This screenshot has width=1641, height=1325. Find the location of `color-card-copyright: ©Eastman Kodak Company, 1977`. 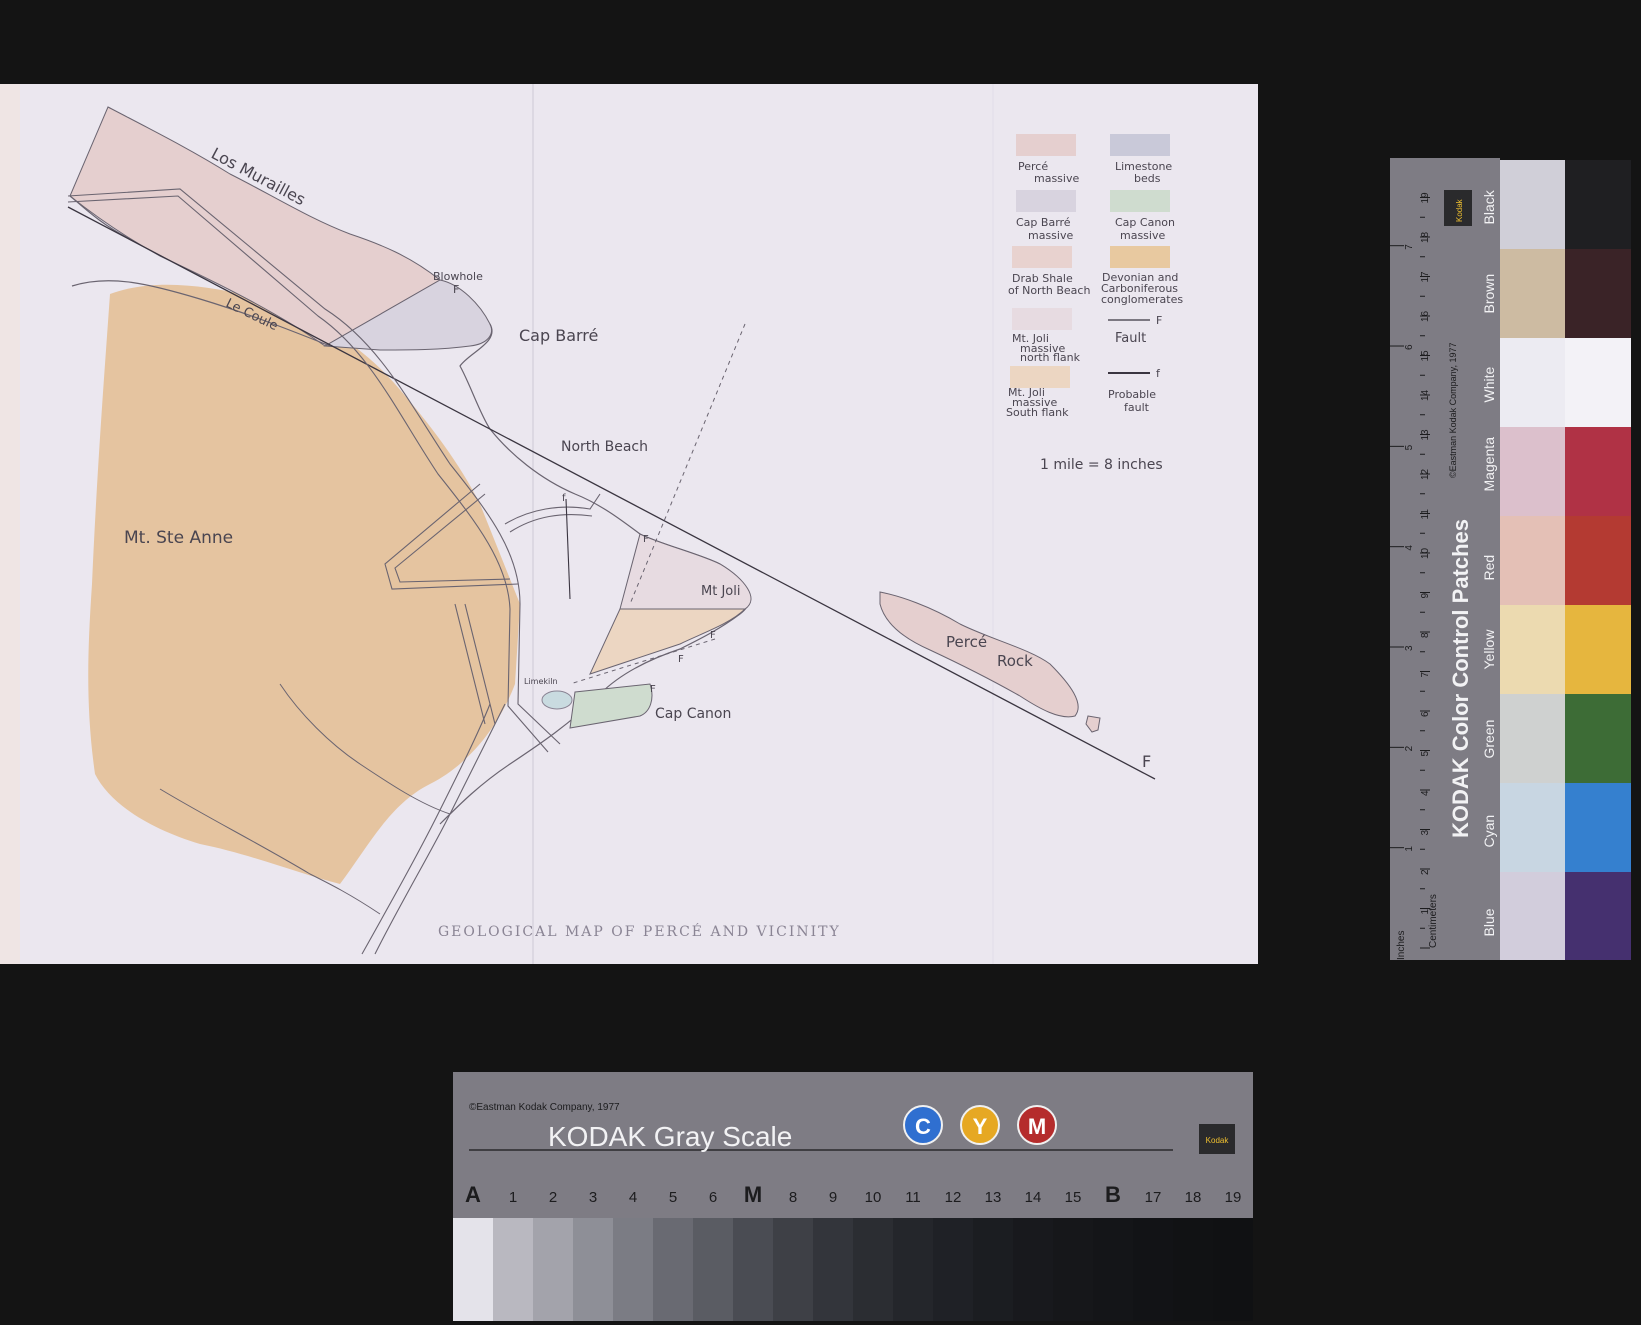

color-card-copyright: ©Eastman Kodak Company, 1977 is located at coordinates (1453, 410).